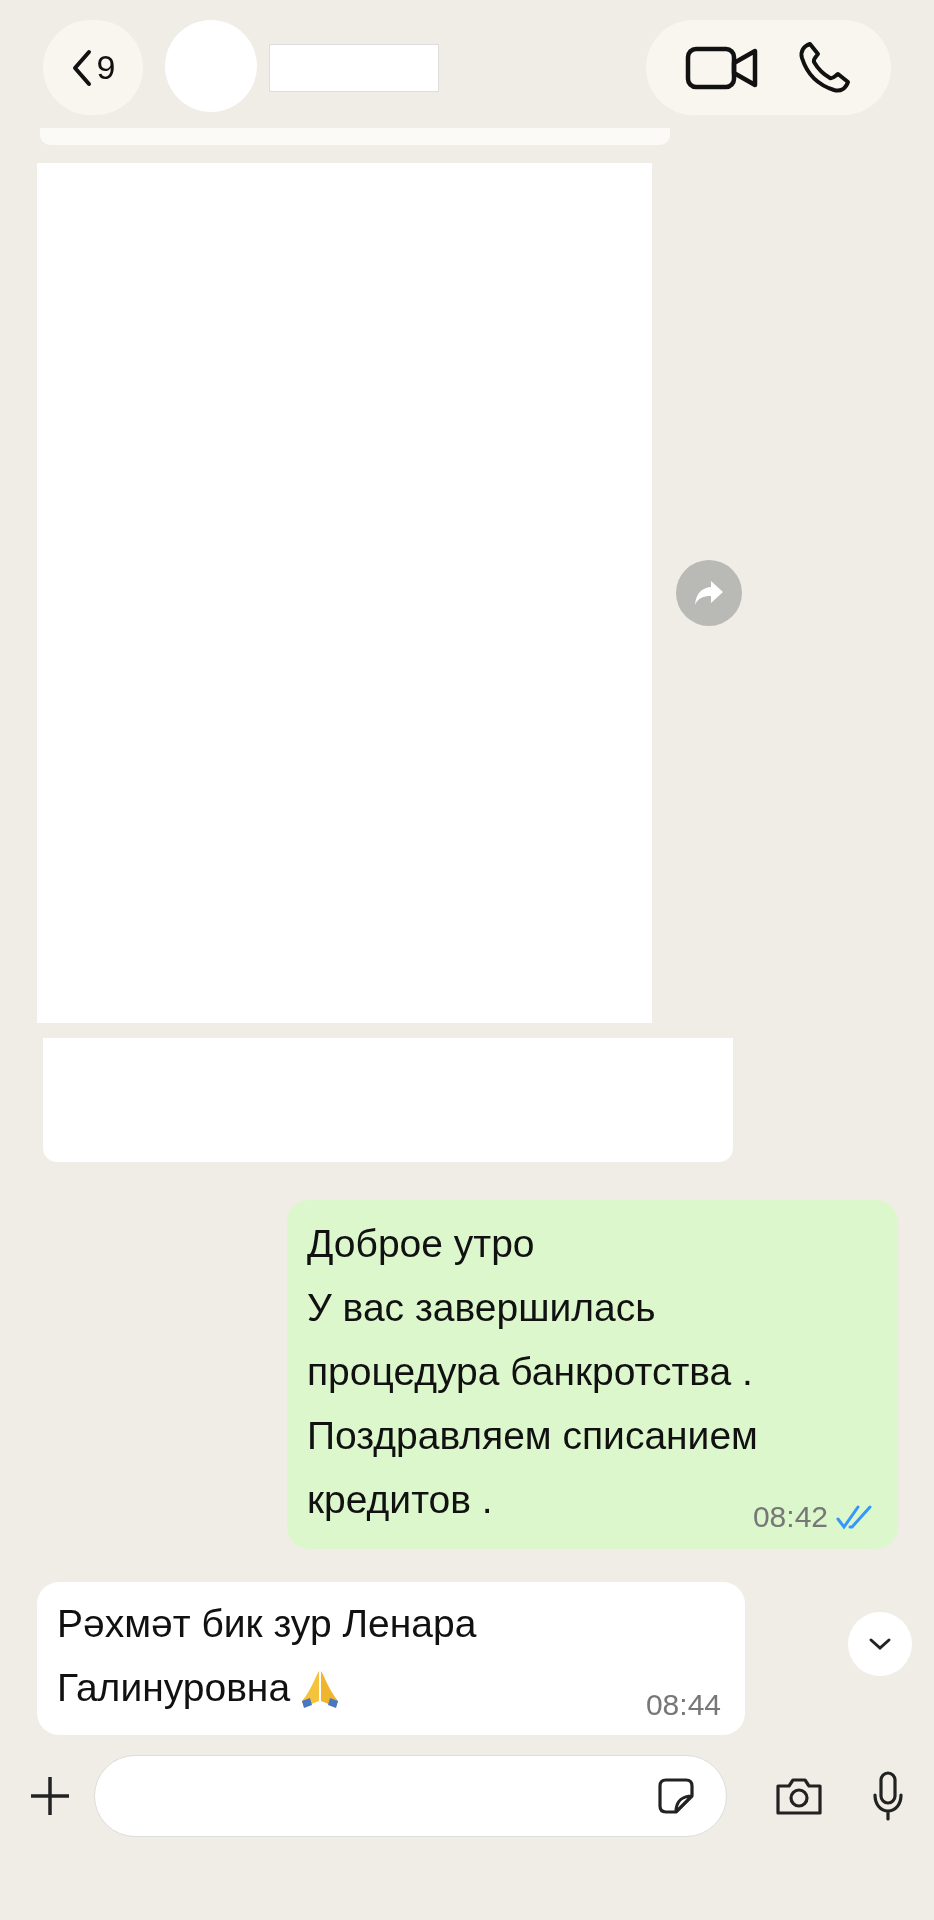 The height and width of the screenshot is (1920, 934). What do you see at coordinates (421, 1244) in the screenshot?
I see `message-text: Доброе утро` at bounding box center [421, 1244].